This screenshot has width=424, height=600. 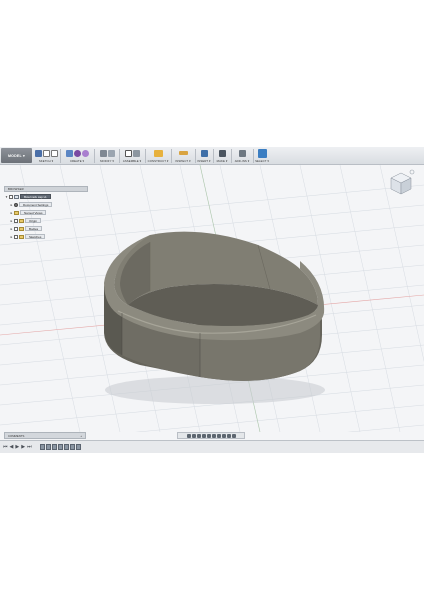 What do you see at coordinates (77, 161) in the screenshot?
I see `create-label: CREATE ▾` at bounding box center [77, 161].